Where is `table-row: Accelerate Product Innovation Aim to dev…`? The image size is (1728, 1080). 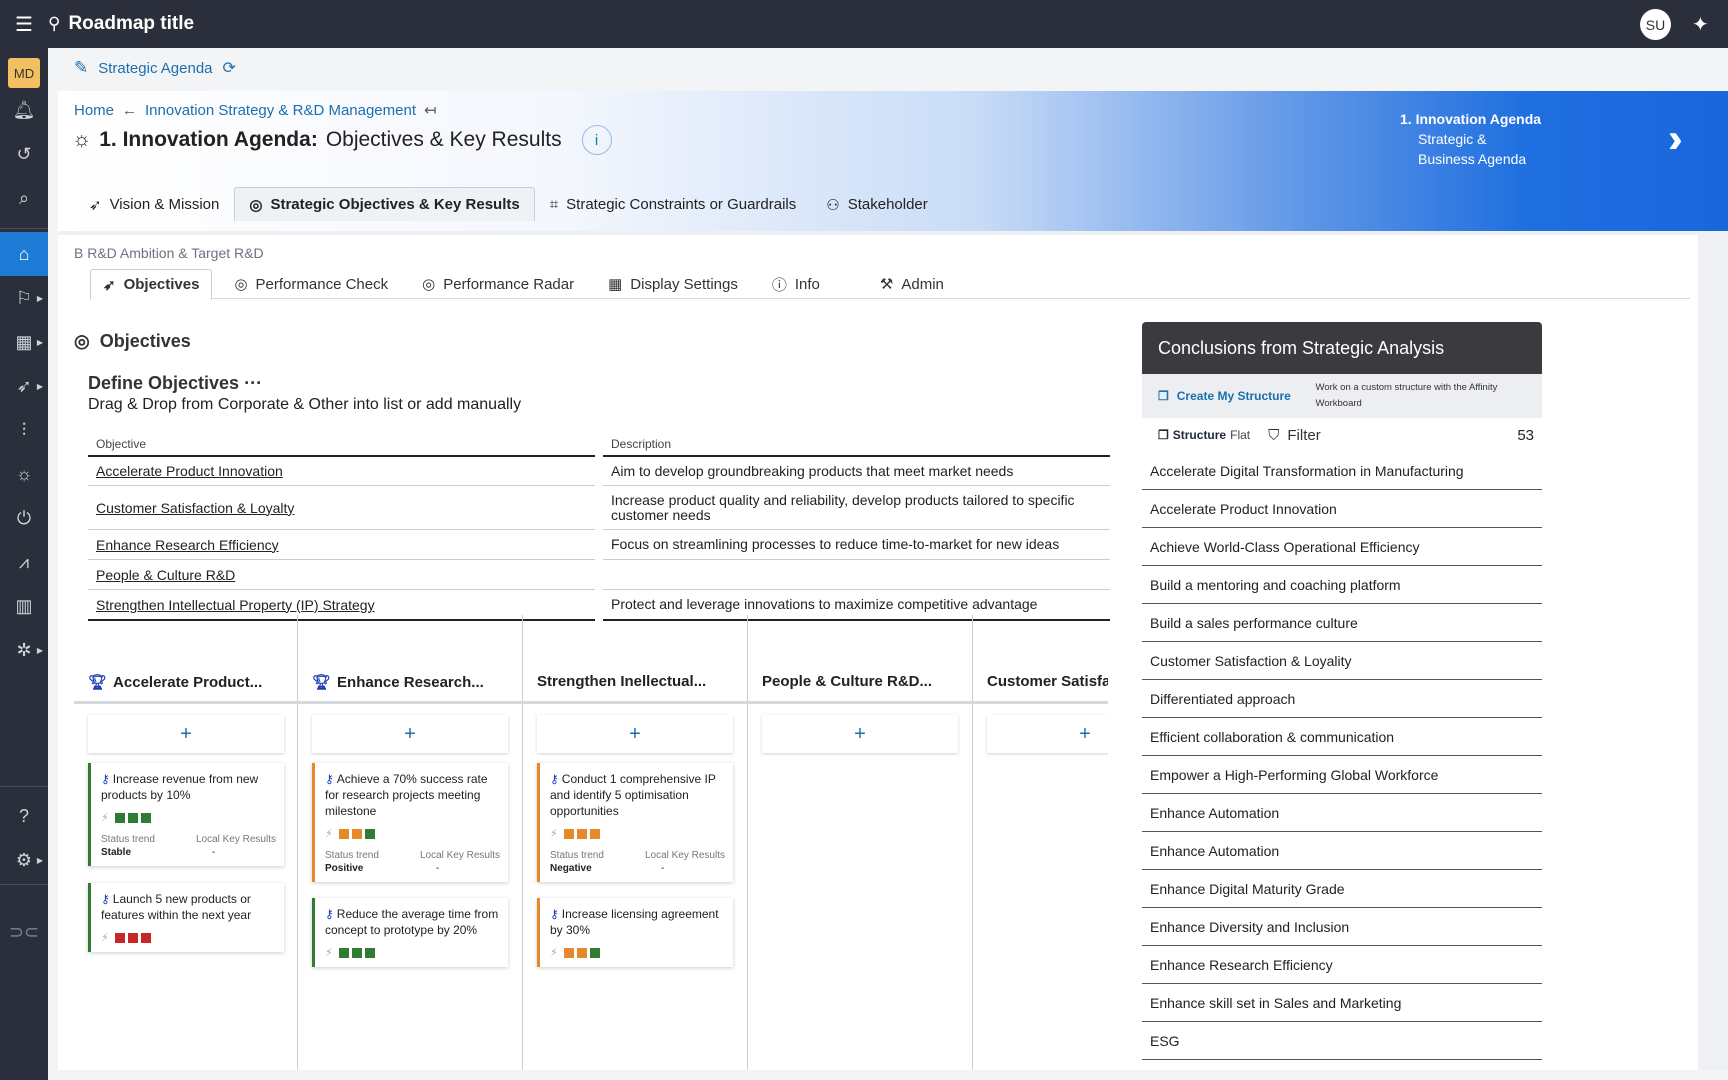
table-row: Accelerate Product Innovation Aim to dev… is located at coordinates (599, 470).